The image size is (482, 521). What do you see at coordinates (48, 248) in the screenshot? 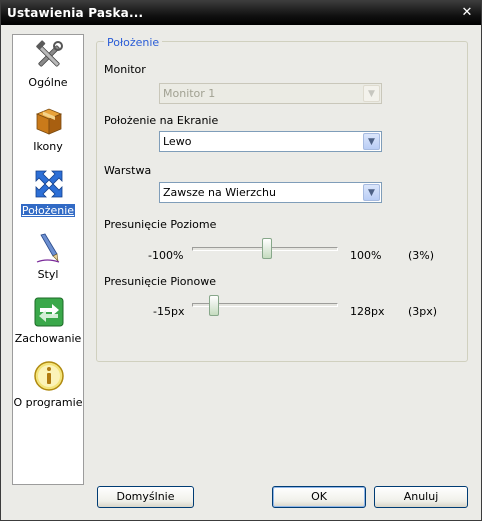
I see `pen-icon` at bounding box center [48, 248].